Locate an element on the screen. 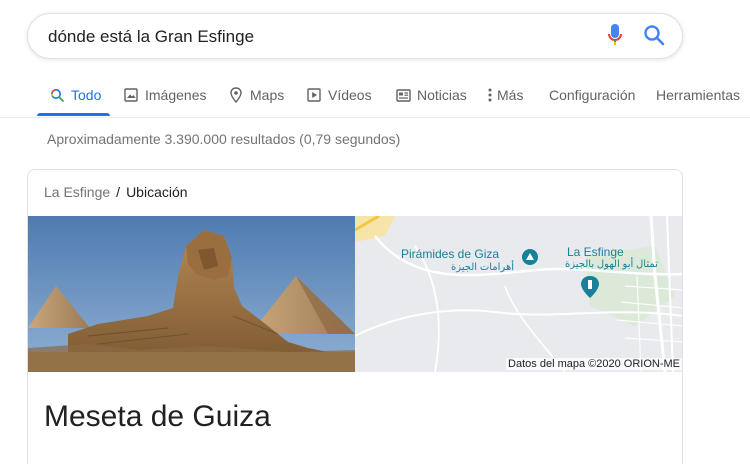  search-box is located at coordinates (355, 36).